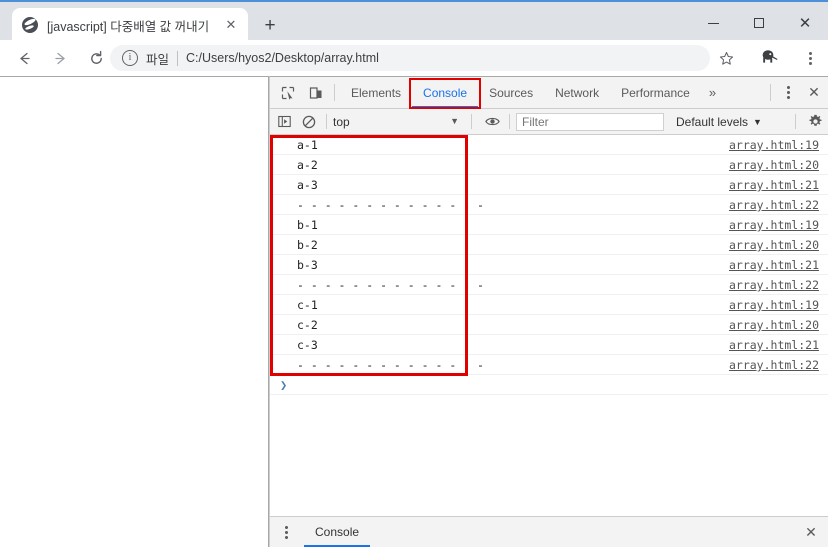 Image resolution: width=828 pixels, height=547 pixels. Describe the element at coordinates (307, 184) in the screenshot. I see `console-log-message: a-3` at that location.